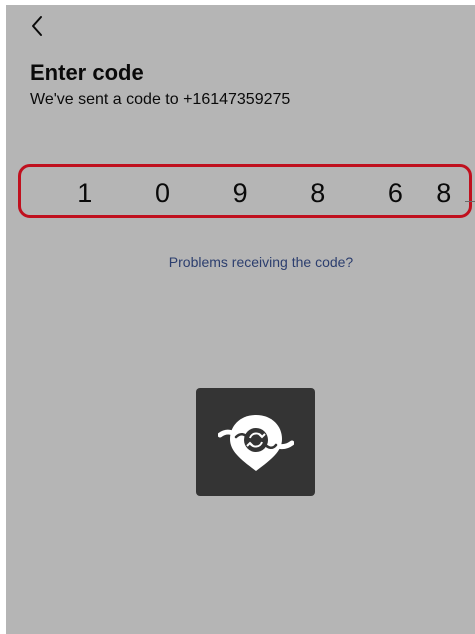 The image size is (475, 634). I want to click on code-digit-2: 0, so click(163, 193).